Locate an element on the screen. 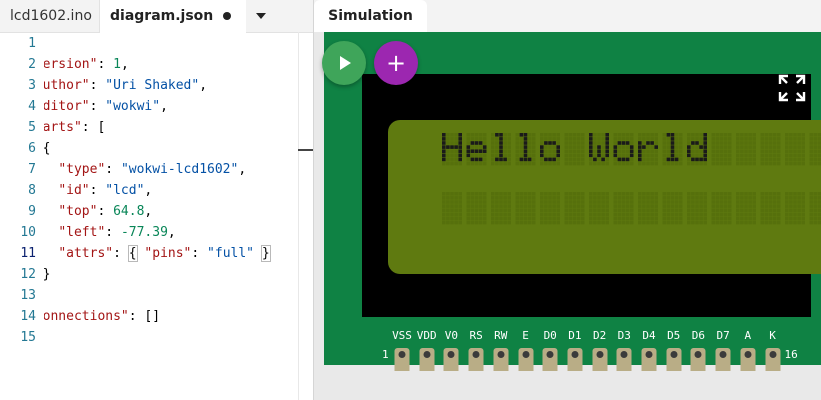 Image resolution: width=821 pixels, height=400 pixels. tab-diagram-json: diagram.json is located at coordinates (173, 16).